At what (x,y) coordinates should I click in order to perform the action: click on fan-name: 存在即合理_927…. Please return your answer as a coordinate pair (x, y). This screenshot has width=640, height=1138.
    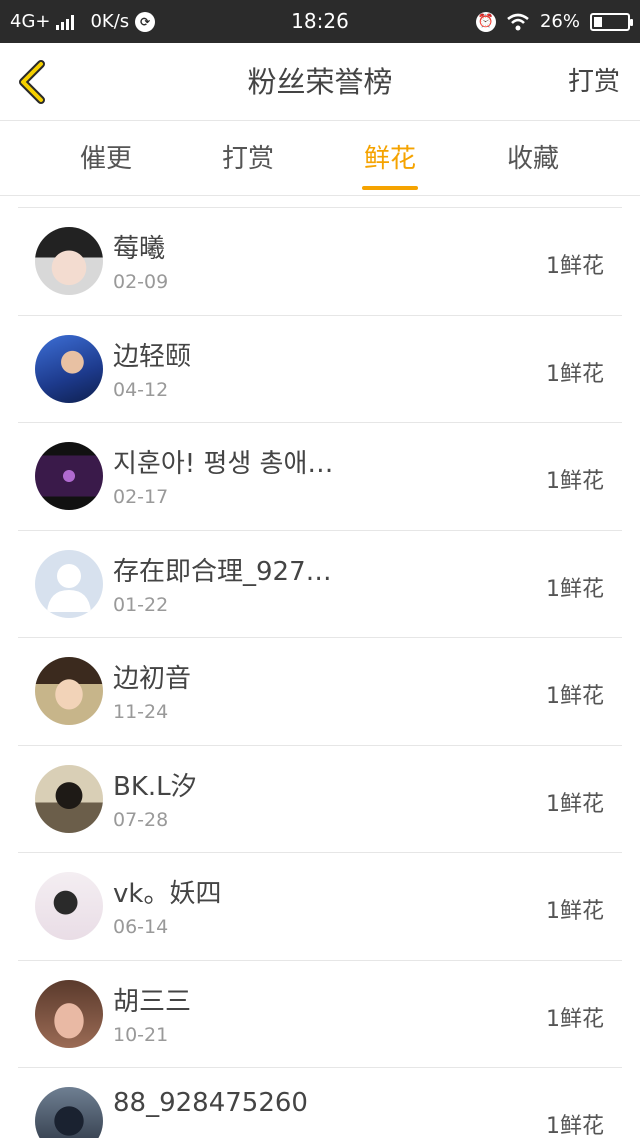
    Looking at the image, I should click on (222, 571).